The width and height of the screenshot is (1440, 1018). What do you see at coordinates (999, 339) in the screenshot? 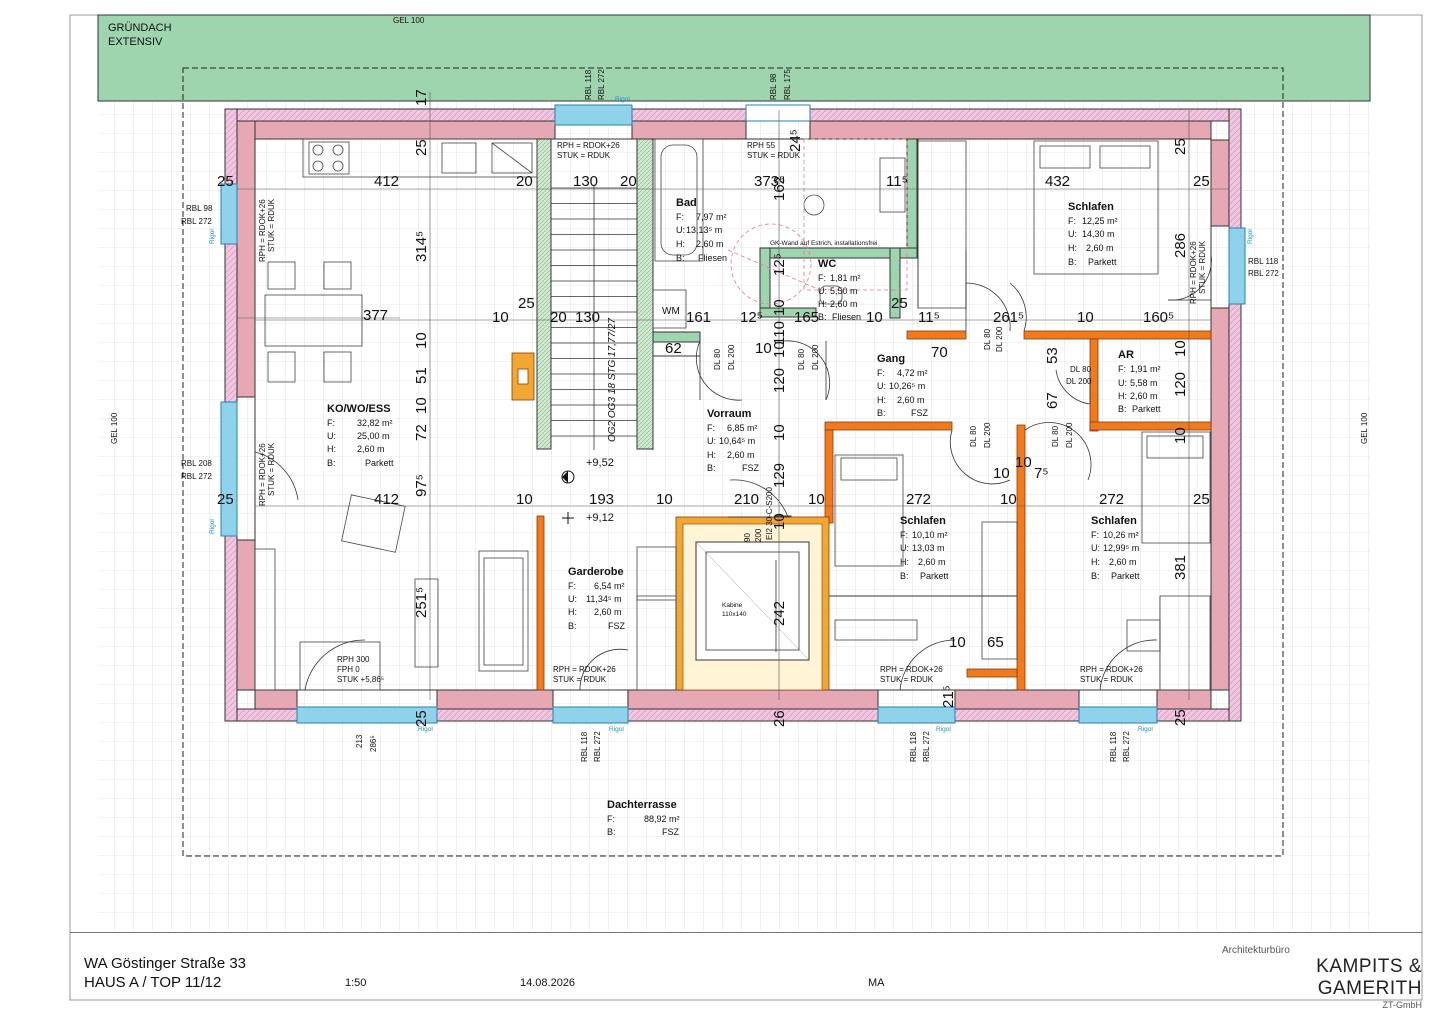
I see `dl-200: DL 200` at bounding box center [999, 339].